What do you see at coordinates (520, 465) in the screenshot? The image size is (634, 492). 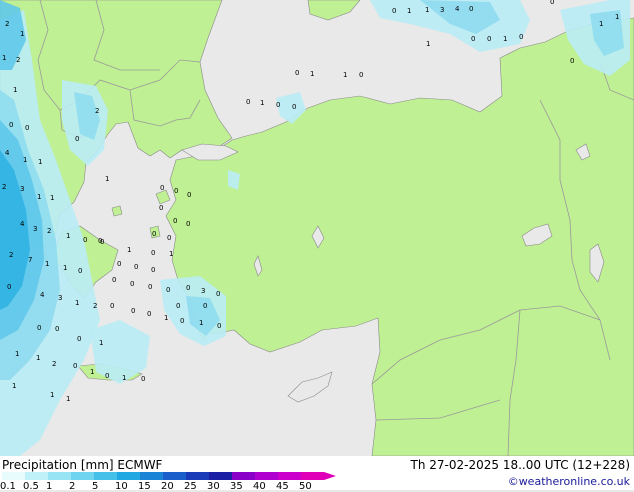 I see `valid-time: Th 27-02-2025 18..00 UTC (12+228)` at bounding box center [520, 465].